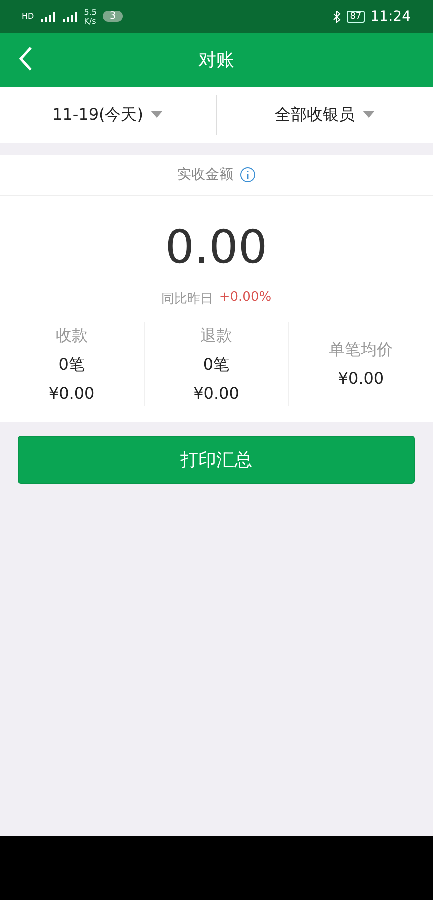 The width and height of the screenshot is (433, 900). What do you see at coordinates (90, 21) in the screenshot?
I see `network-speed-unit: K/s` at bounding box center [90, 21].